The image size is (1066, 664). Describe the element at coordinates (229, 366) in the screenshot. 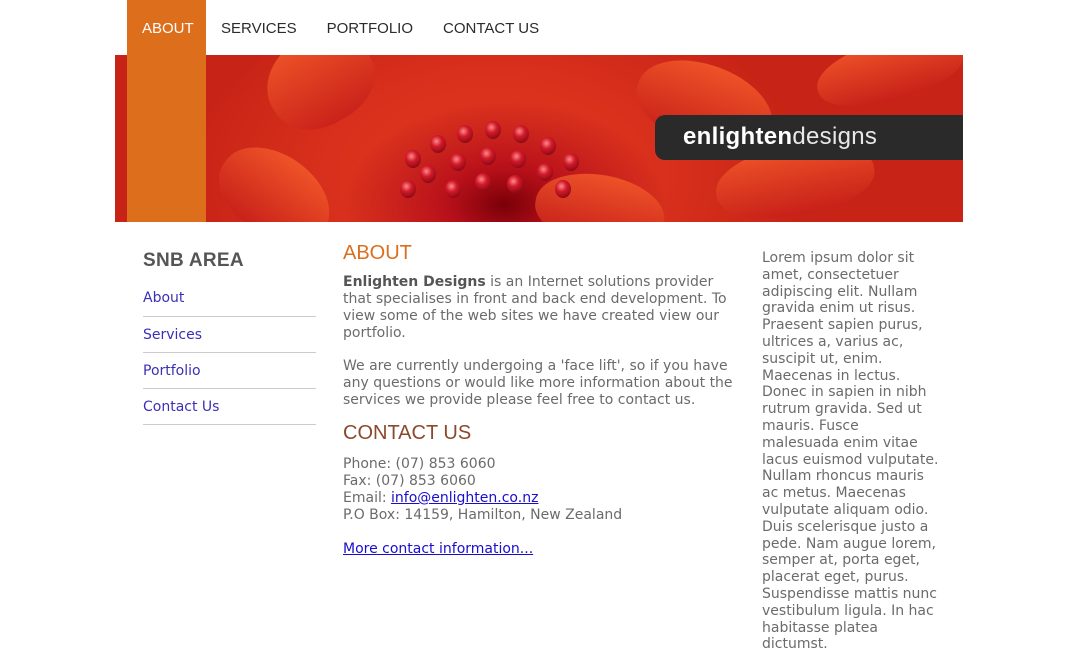

I see `sidebar-item-portfolio: Portfolio` at that location.